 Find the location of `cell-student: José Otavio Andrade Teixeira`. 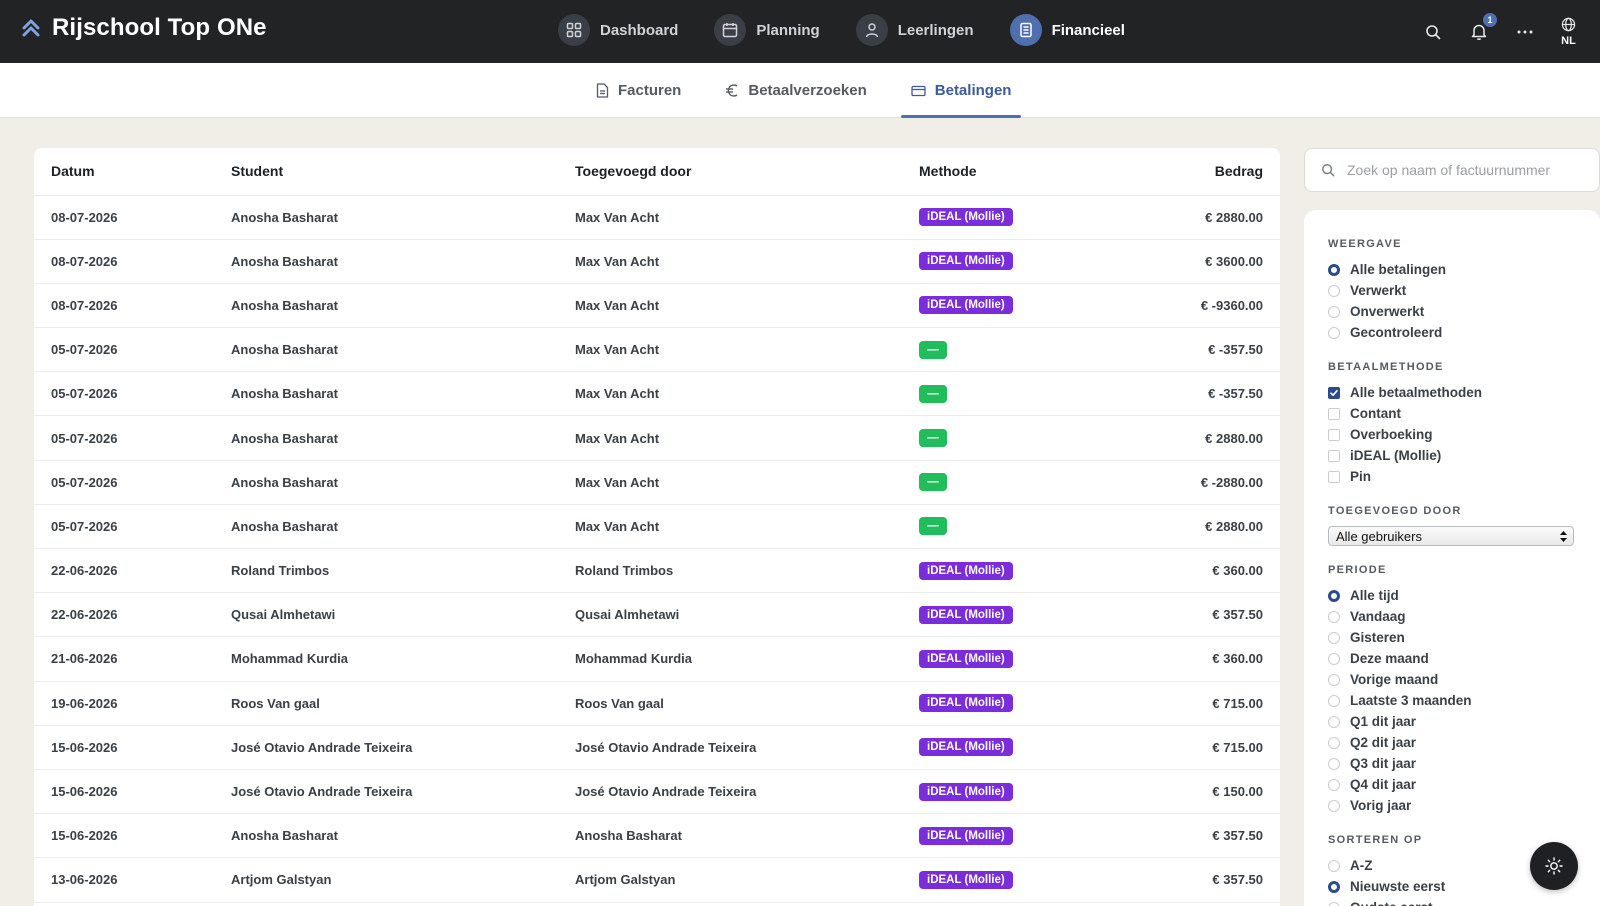

cell-student: José Otavio Andrade Teixeira is located at coordinates (386, 747).